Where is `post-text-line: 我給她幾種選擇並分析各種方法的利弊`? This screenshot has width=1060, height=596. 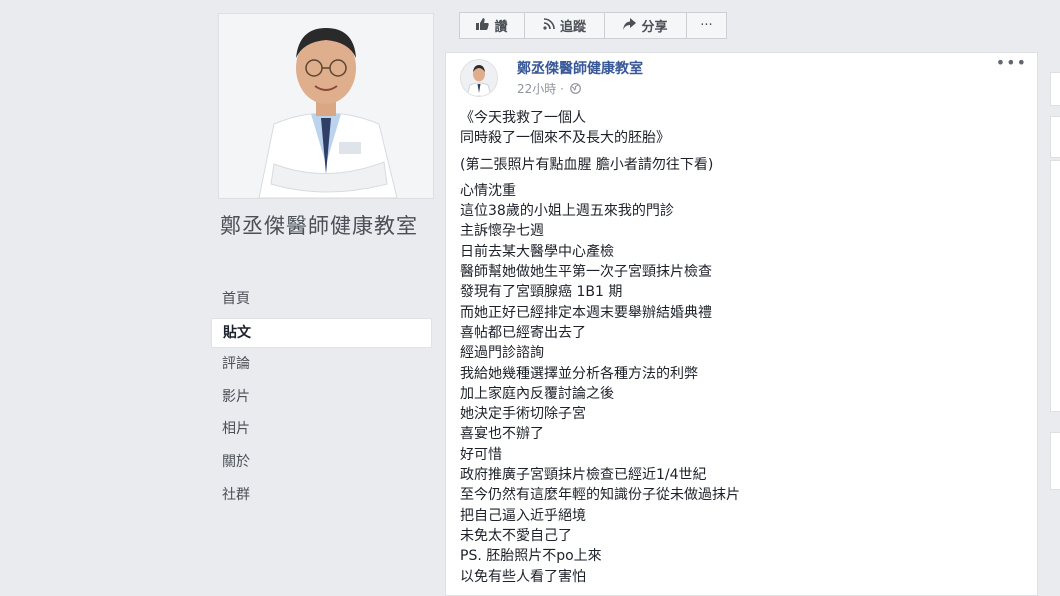
post-text-line: 我給她幾種選擇並分析各種方法的利弊 is located at coordinates (579, 373).